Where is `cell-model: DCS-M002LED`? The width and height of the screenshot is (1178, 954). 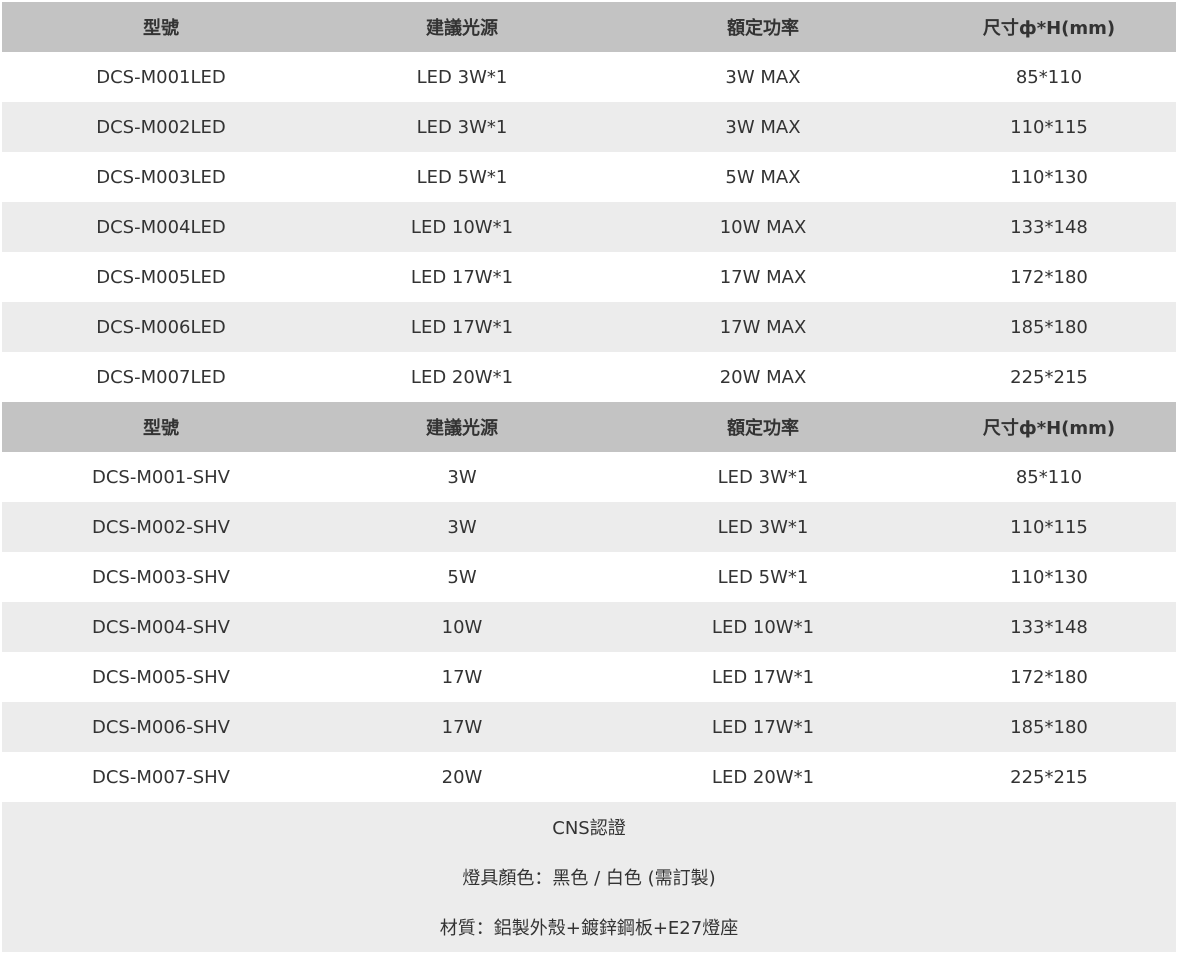
cell-model: DCS-M002LED is located at coordinates (161, 127).